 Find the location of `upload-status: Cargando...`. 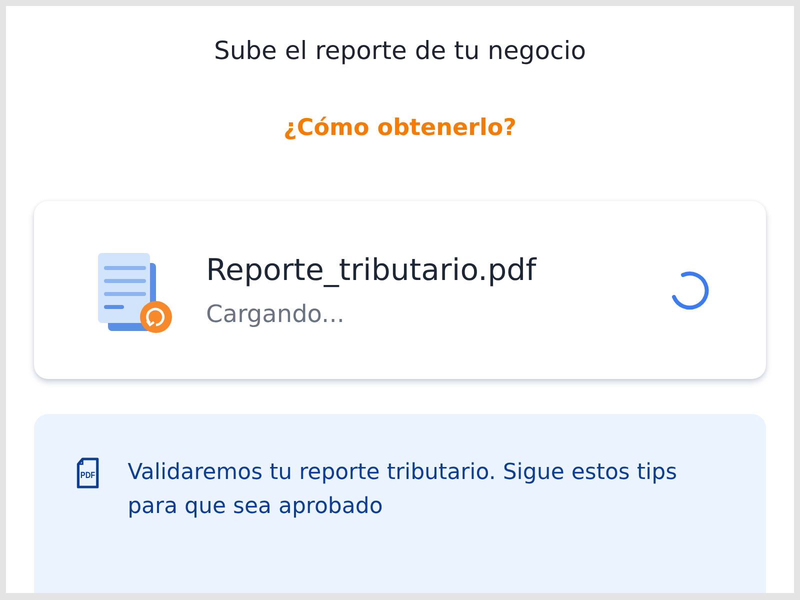

upload-status: Cargando... is located at coordinates (276, 314).